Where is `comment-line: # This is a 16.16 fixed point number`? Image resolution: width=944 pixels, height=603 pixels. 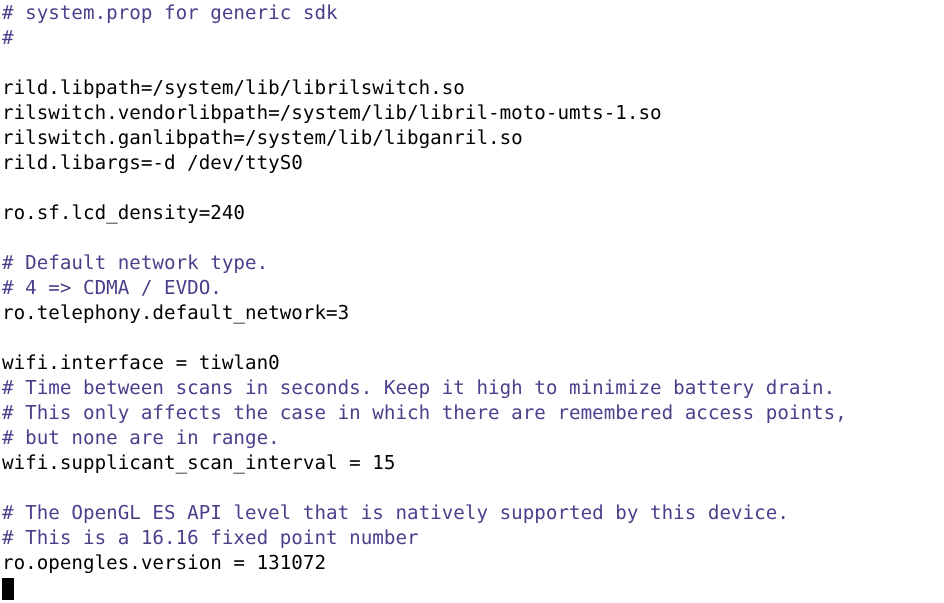 comment-line: # This is a 16.16 fixed point number is located at coordinates (210, 537).